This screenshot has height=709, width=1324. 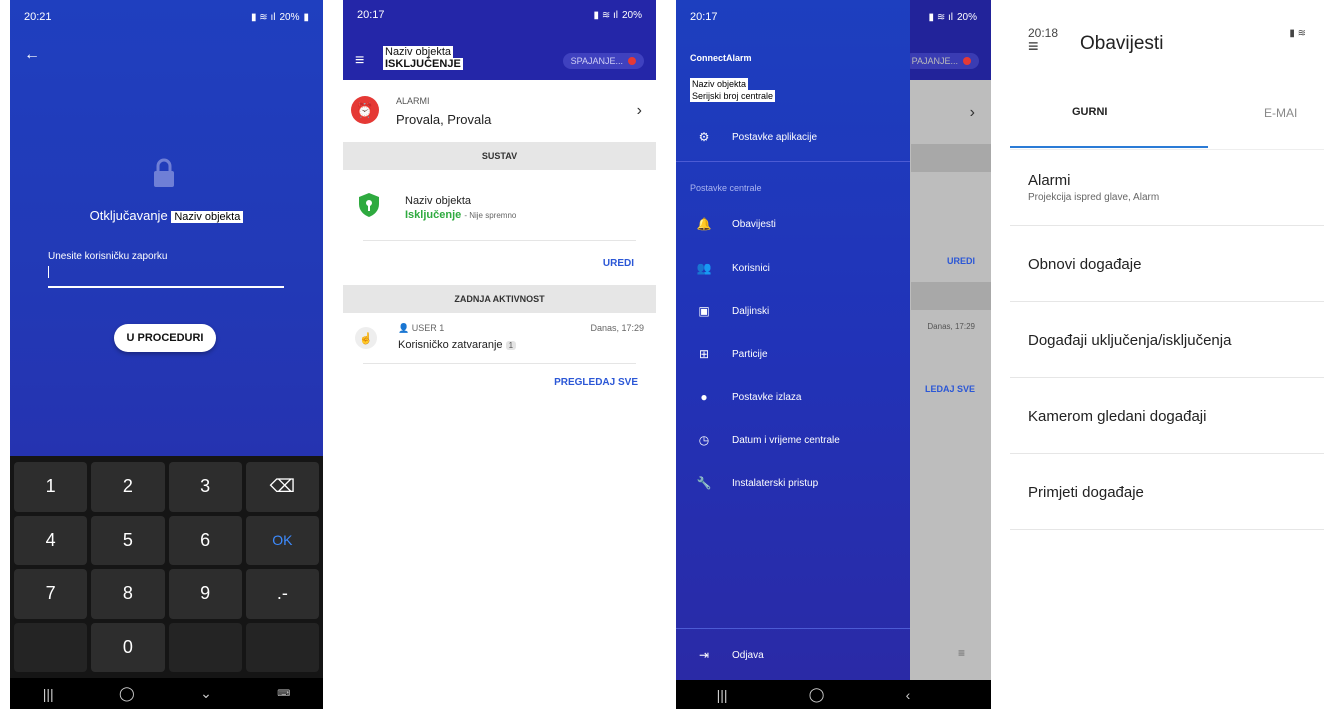 What do you see at coordinates (1109, 147) in the screenshot?
I see `active-tab-indicator` at bounding box center [1109, 147].